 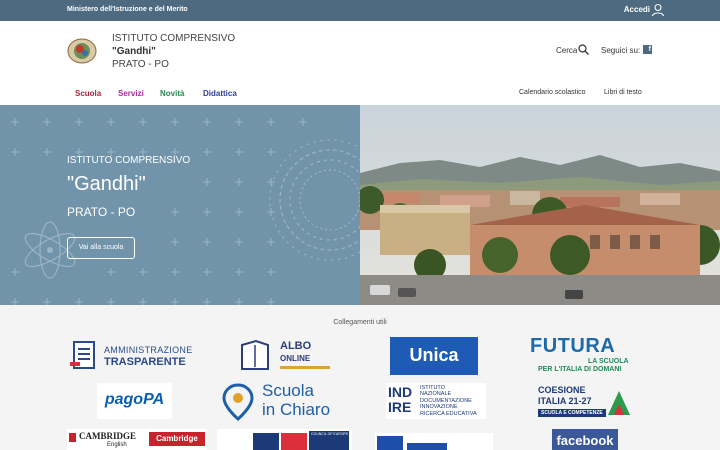 I want to click on pagopa-label: pagoPA, so click(x=134, y=399).